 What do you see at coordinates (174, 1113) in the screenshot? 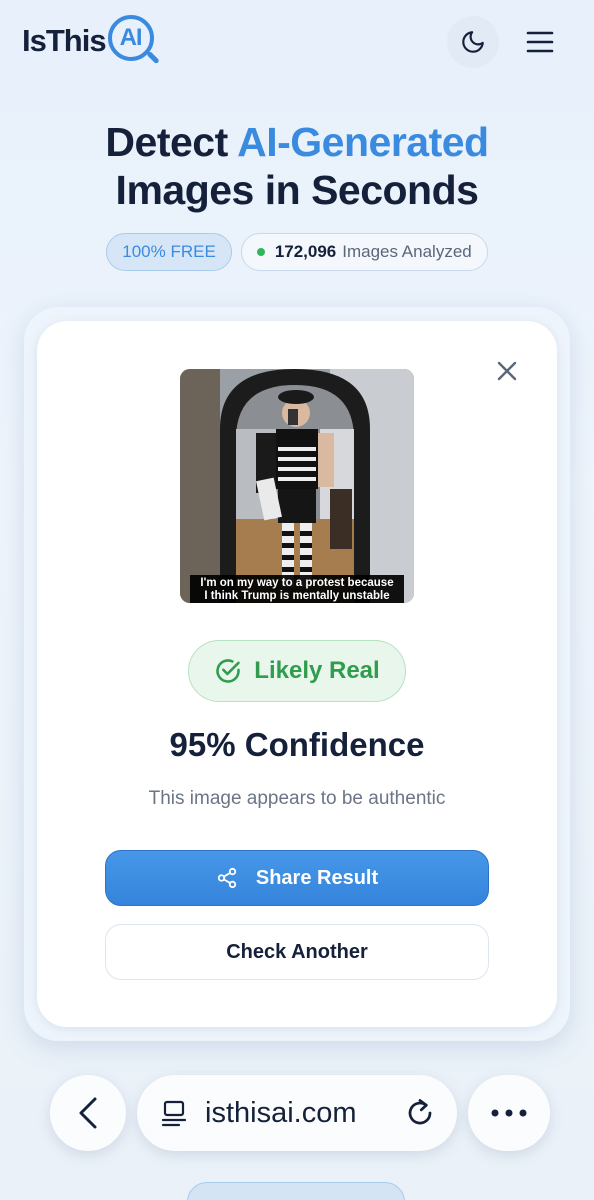
I see `page-menu-icon` at bounding box center [174, 1113].